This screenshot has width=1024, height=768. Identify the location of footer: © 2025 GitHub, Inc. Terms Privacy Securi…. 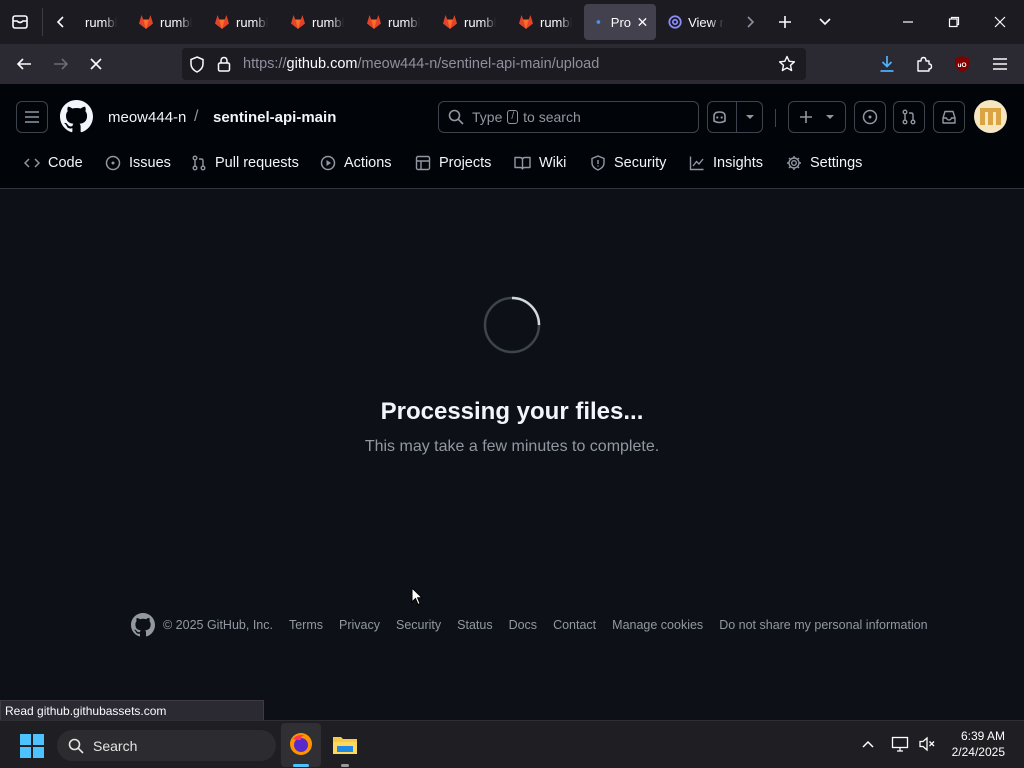
(529, 625).